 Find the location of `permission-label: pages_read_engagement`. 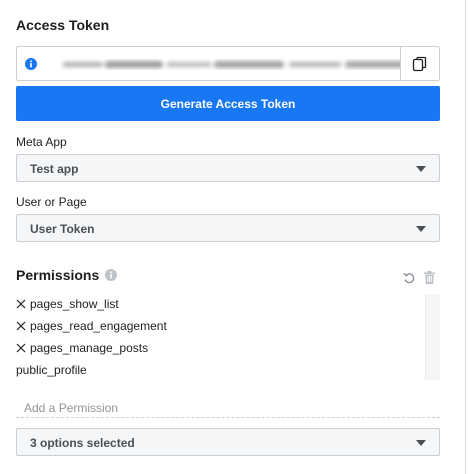

permission-label: pages_read_engagement is located at coordinates (98, 326).